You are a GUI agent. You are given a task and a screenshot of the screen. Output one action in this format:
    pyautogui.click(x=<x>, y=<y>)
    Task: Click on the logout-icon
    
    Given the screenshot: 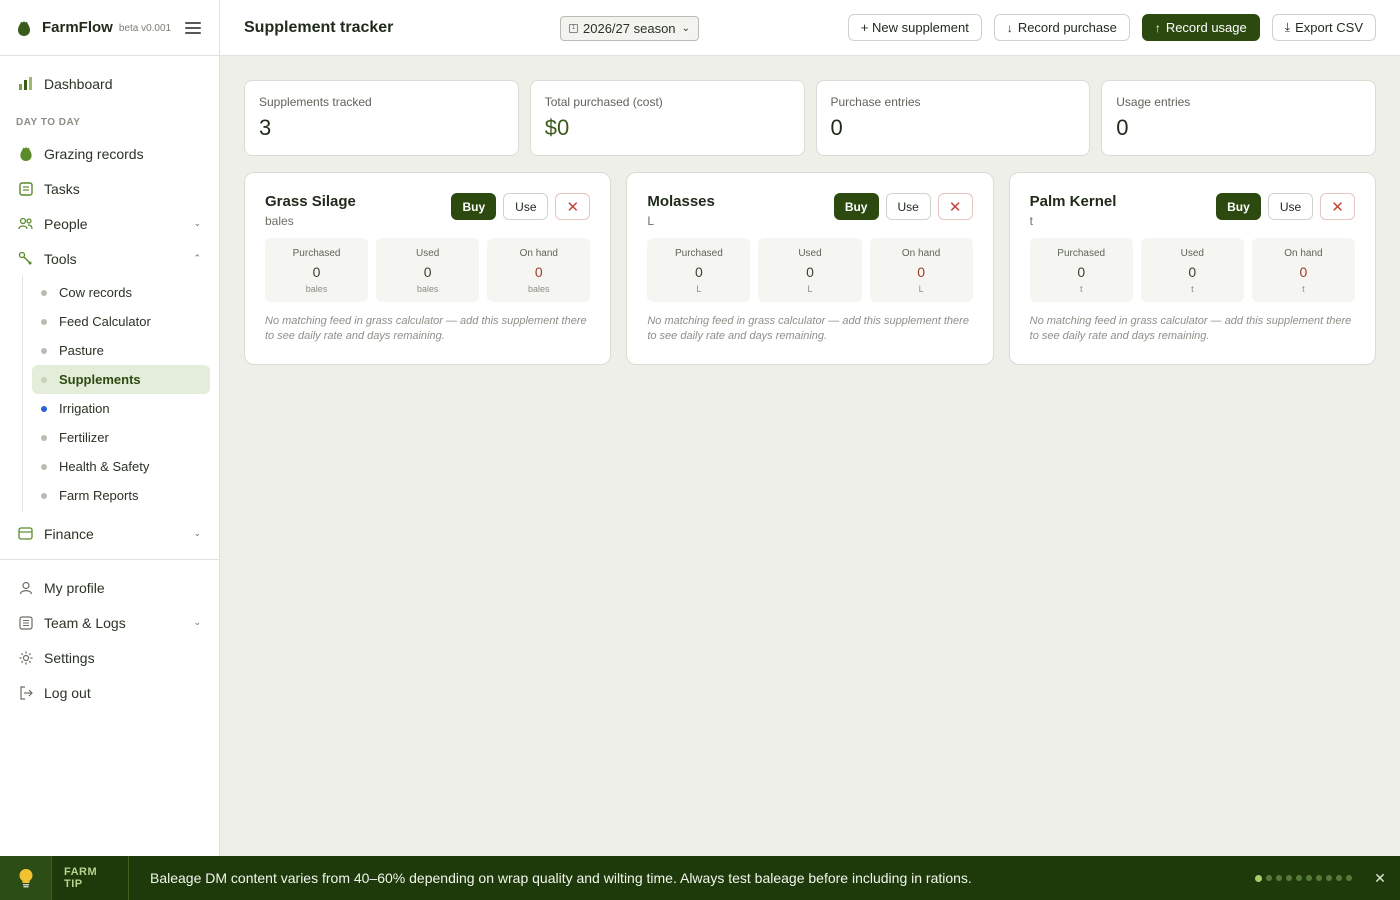 What is the action you would take?
    pyautogui.click(x=25, y=692)
    